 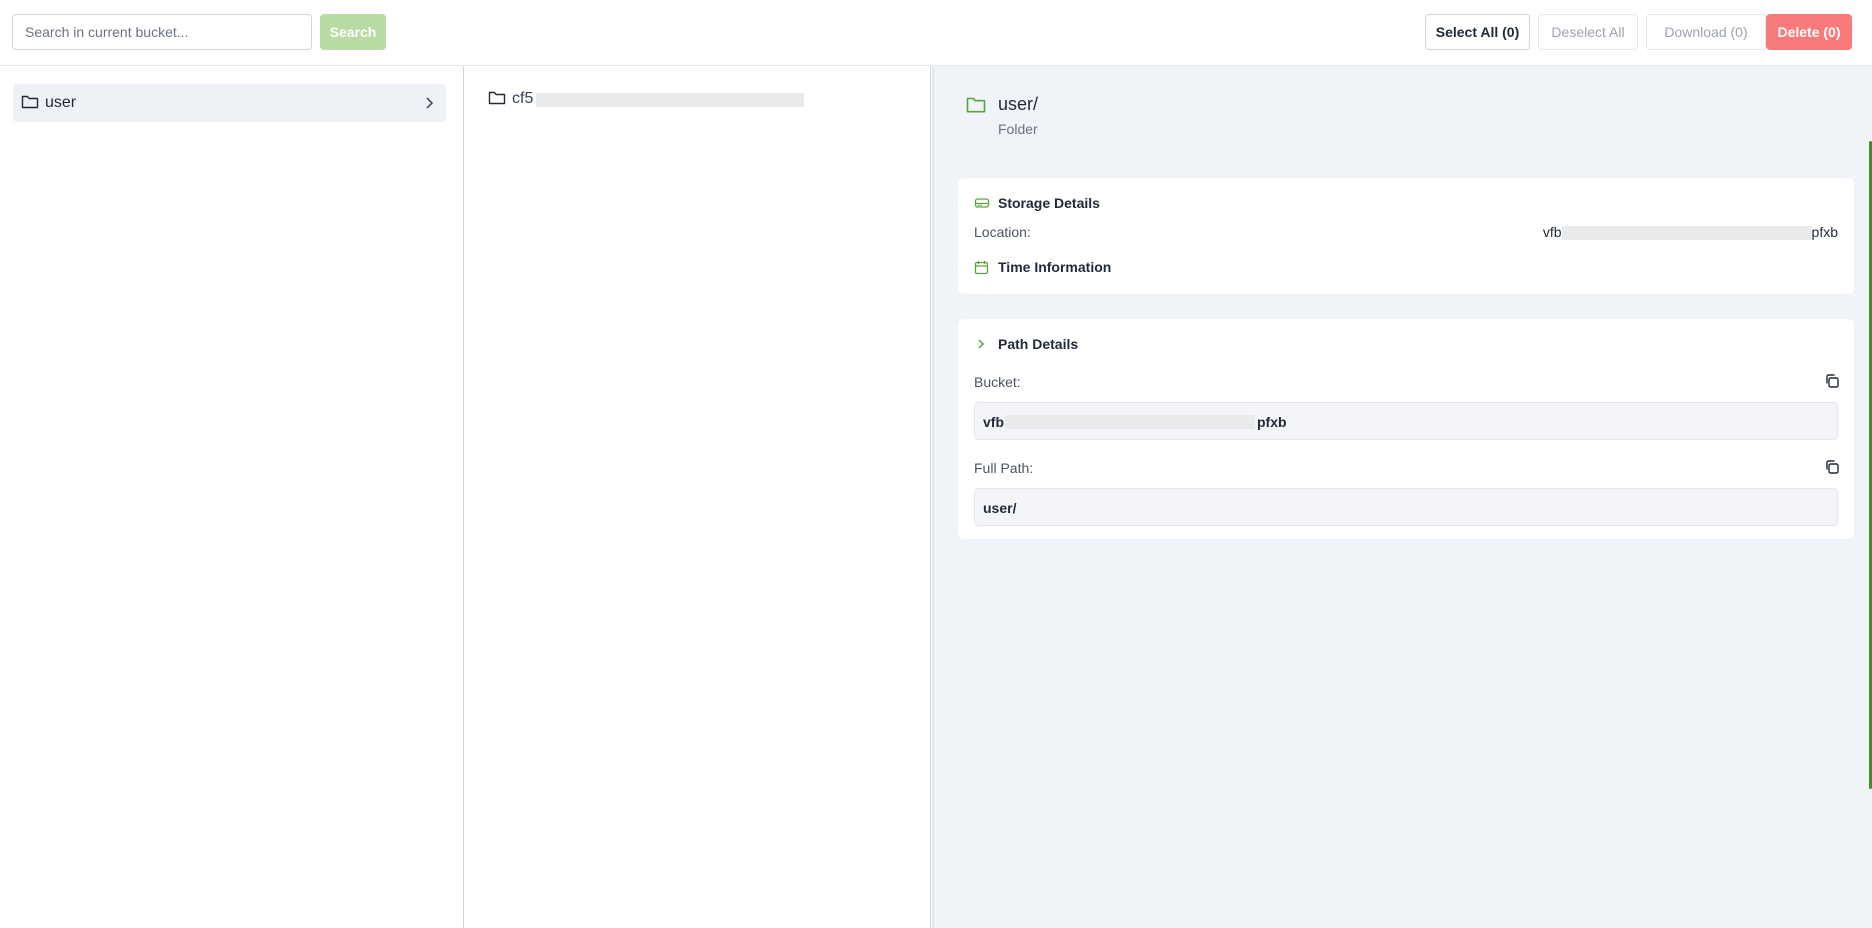 I want to click on full-path-value: user/, so click(x=1000, y=508).